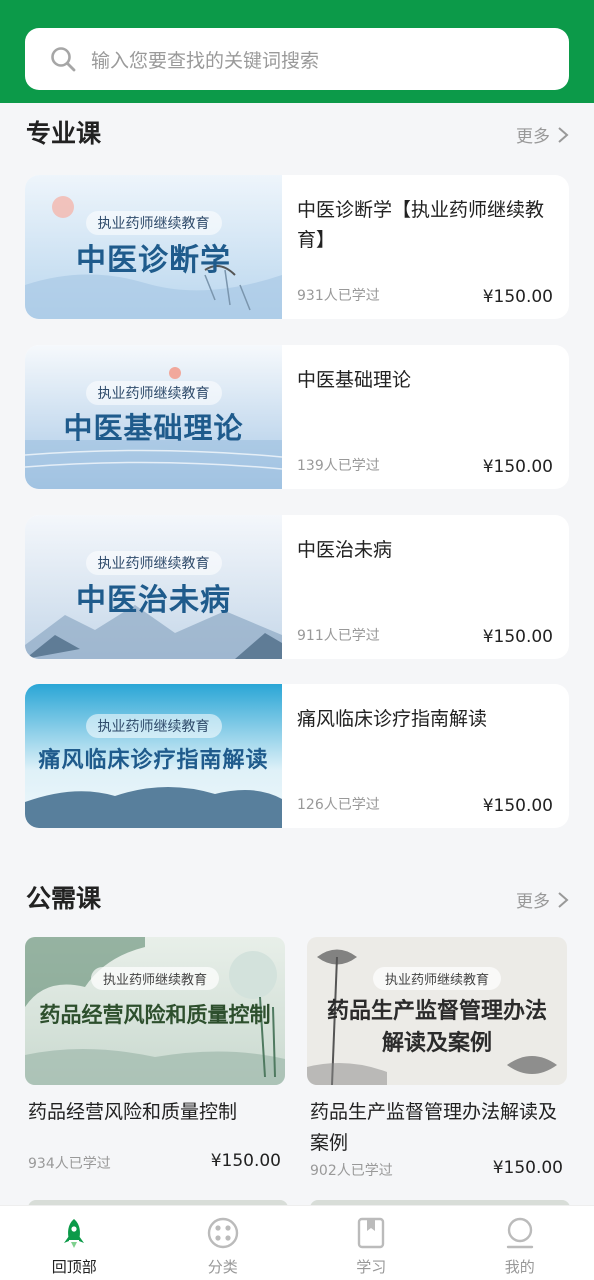  I want to click on course-thumbnail: 执业药师继续教育 中医诊断学, so click(153, 247).